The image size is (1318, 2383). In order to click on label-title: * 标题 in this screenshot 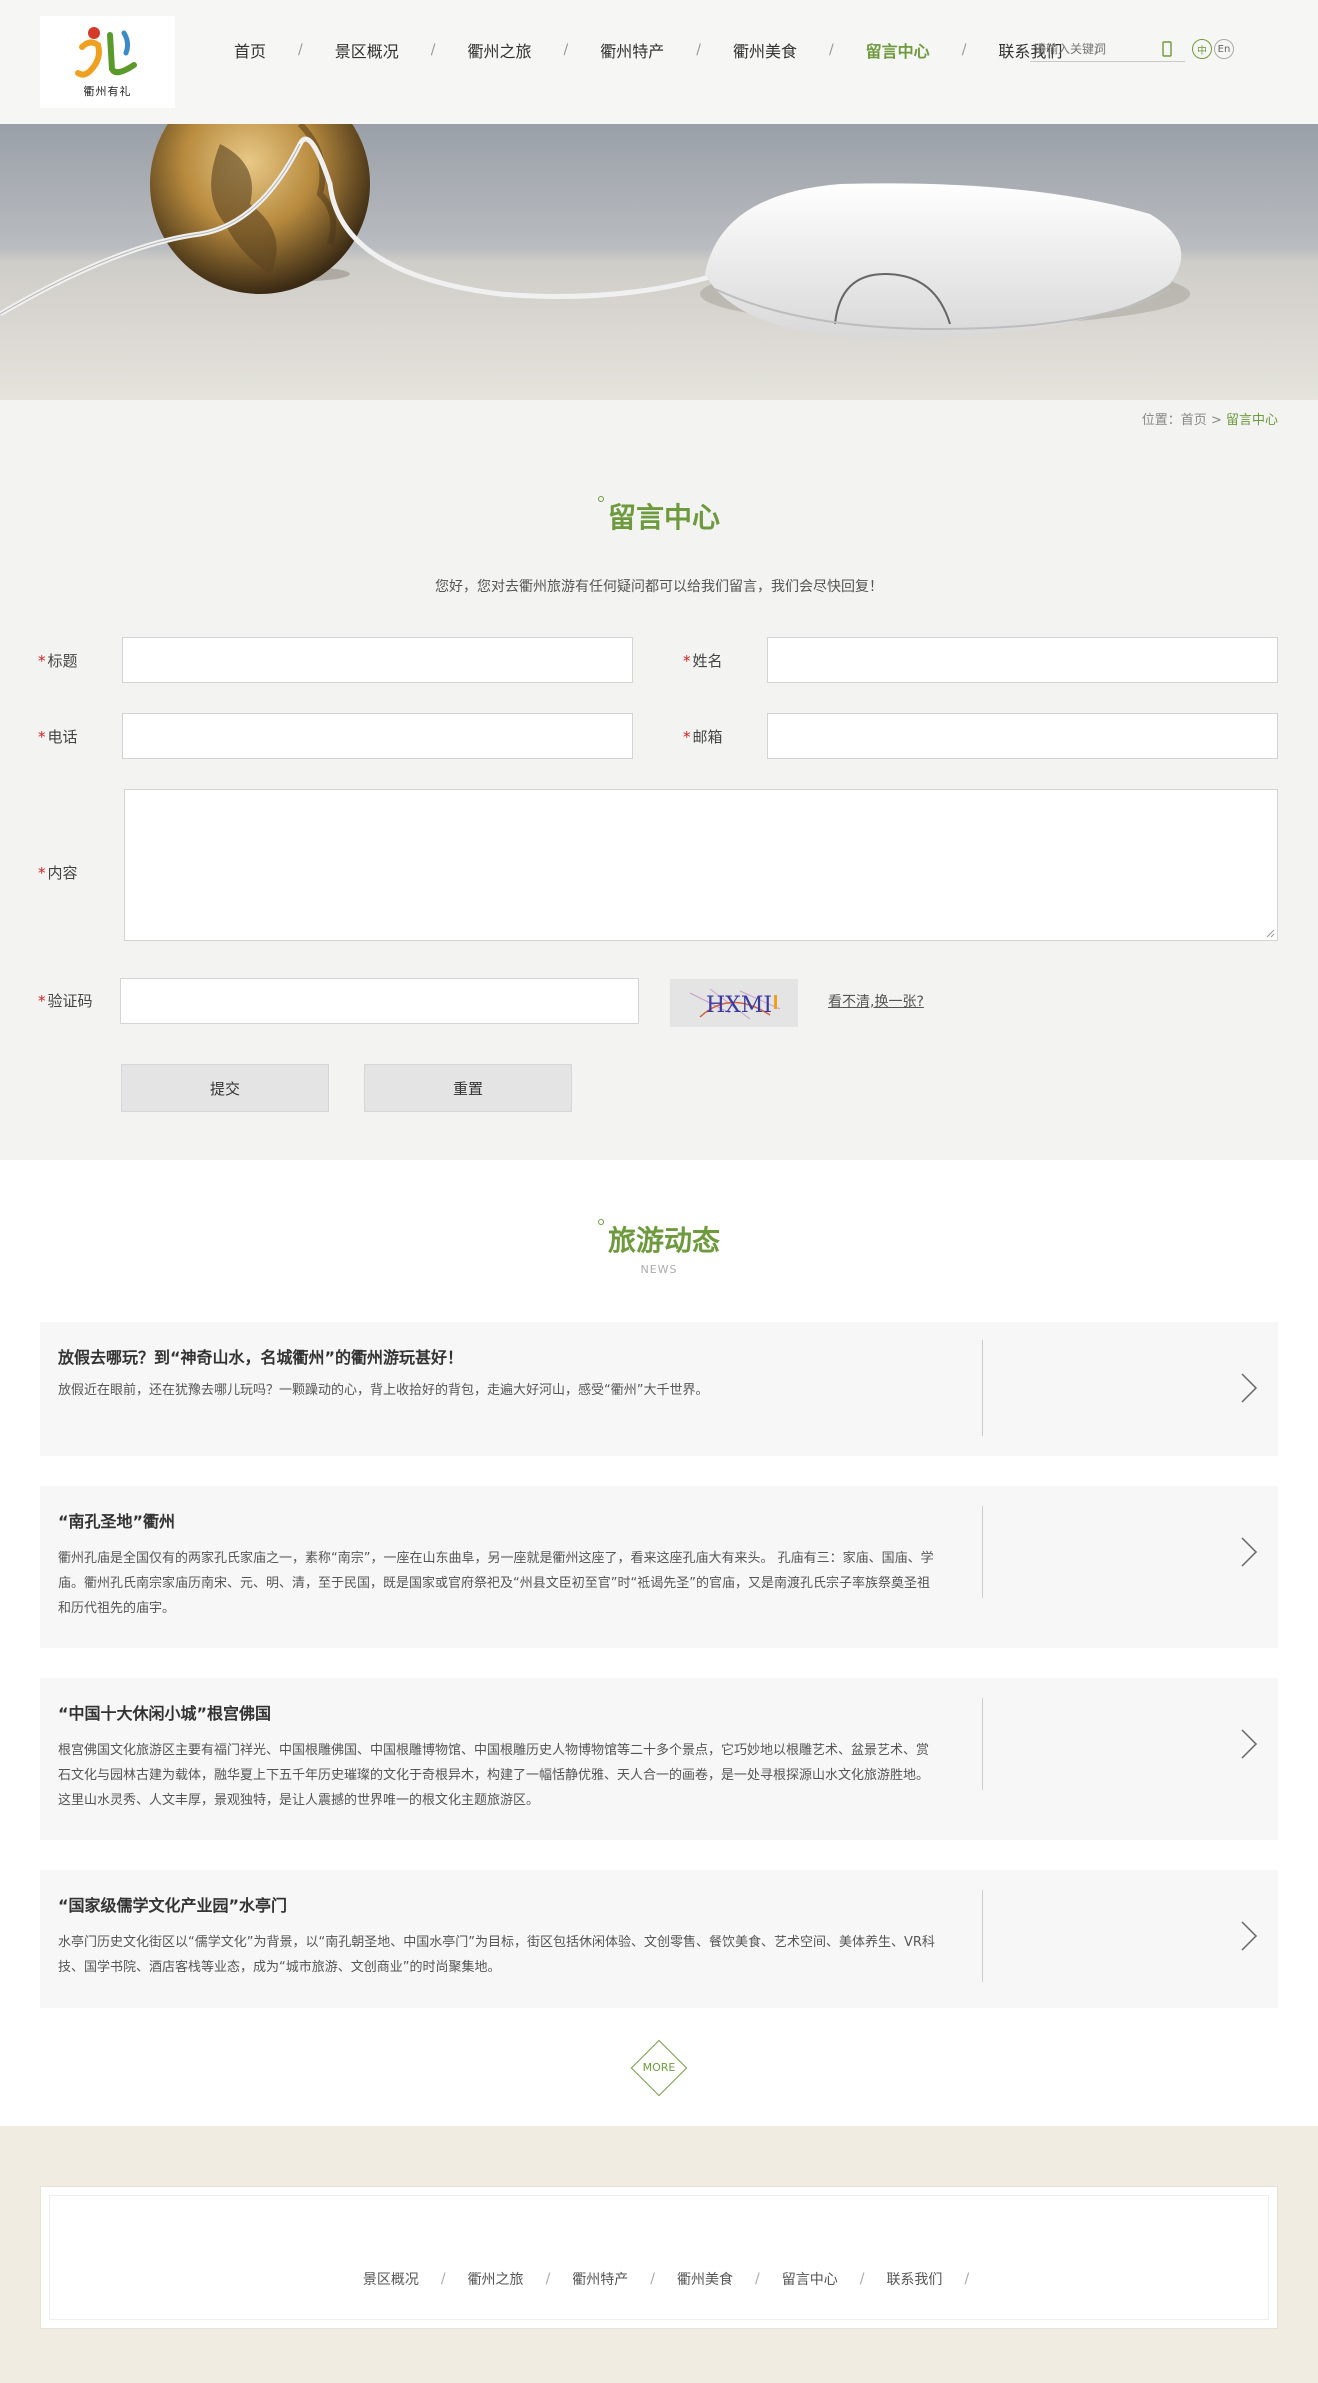, I will do `click(58, 660)`.